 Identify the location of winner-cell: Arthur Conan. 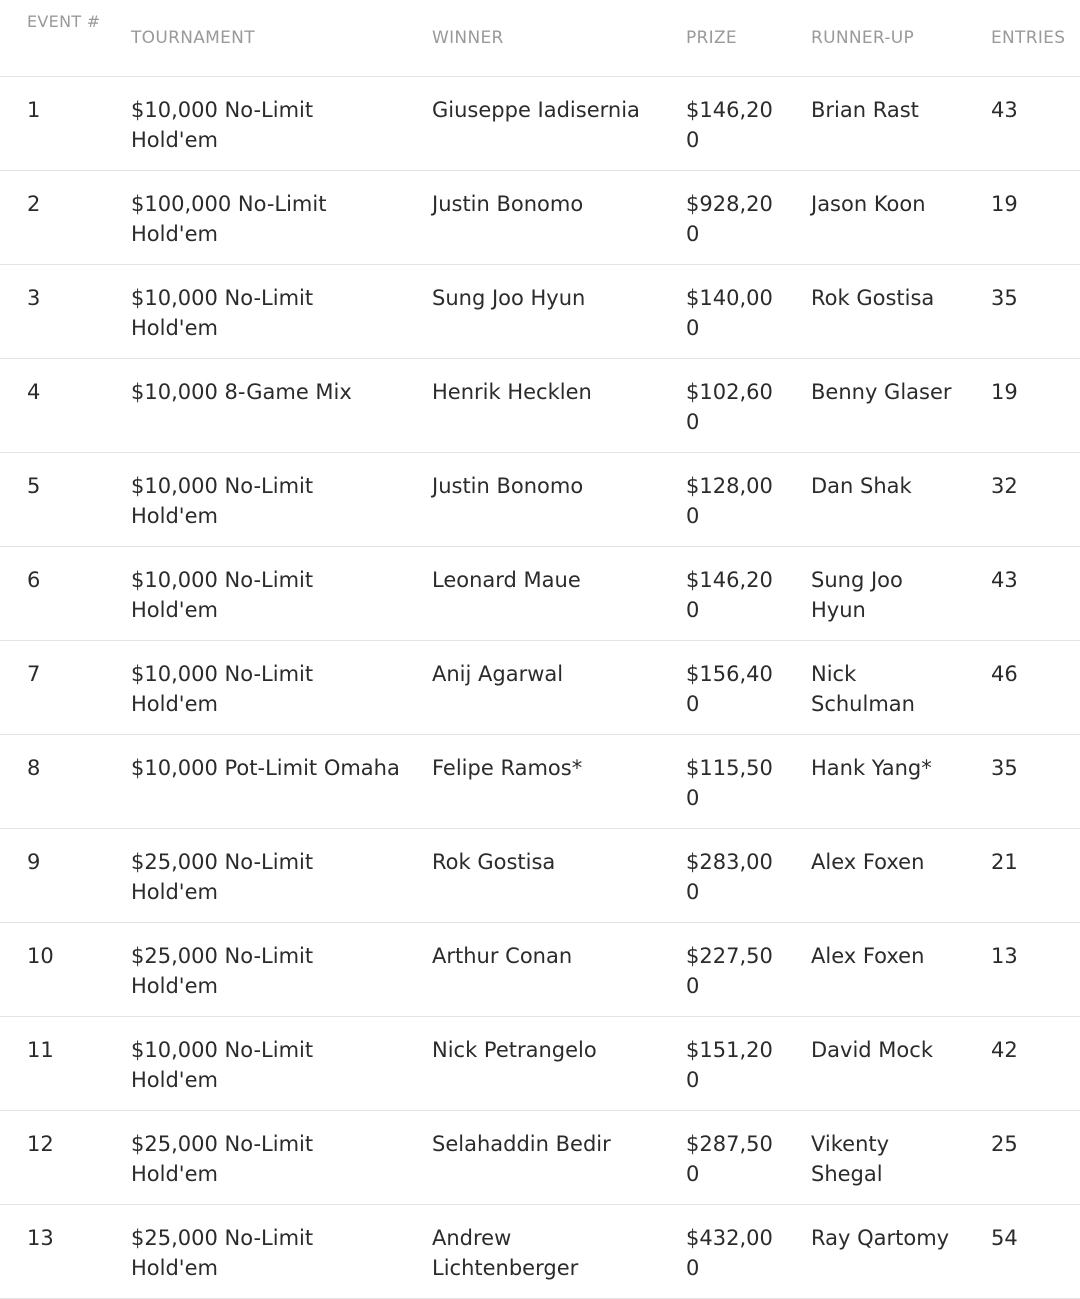
(532, 969).